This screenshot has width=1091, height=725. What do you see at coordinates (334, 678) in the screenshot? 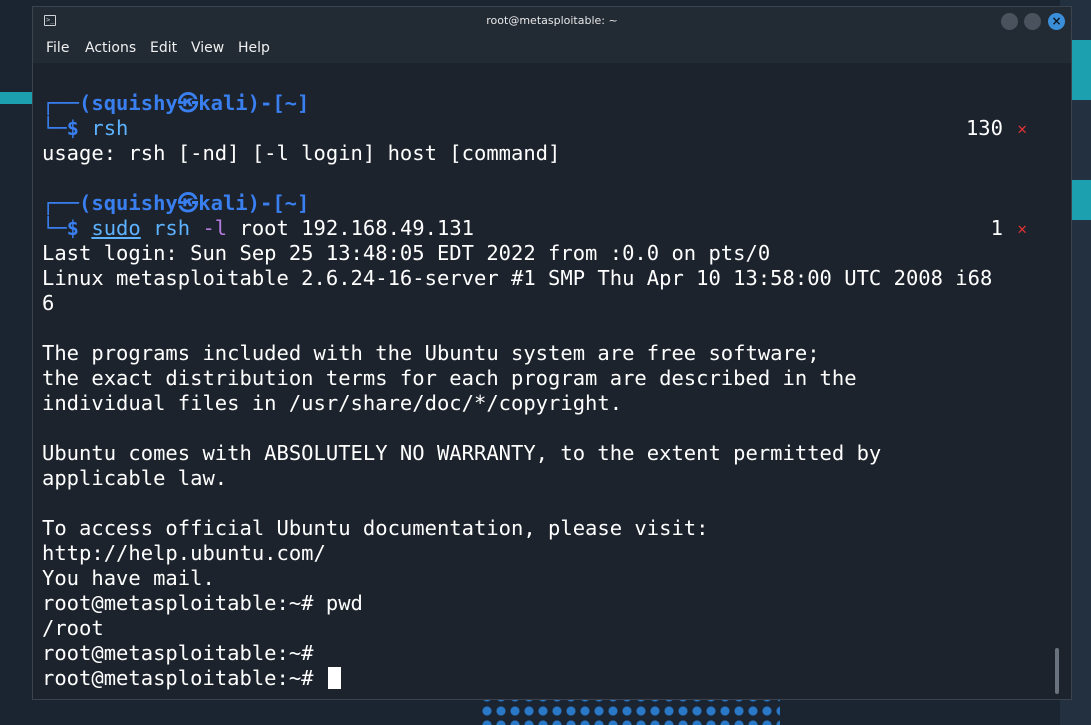
I see `text-cursor` at bounding box center [334, 678].